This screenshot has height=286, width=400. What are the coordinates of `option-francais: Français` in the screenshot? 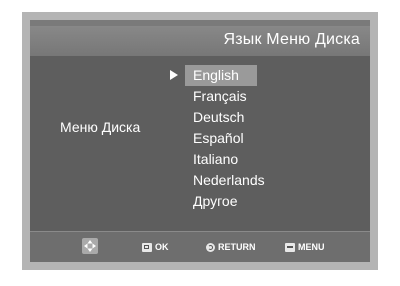 It's located at (228, 96).